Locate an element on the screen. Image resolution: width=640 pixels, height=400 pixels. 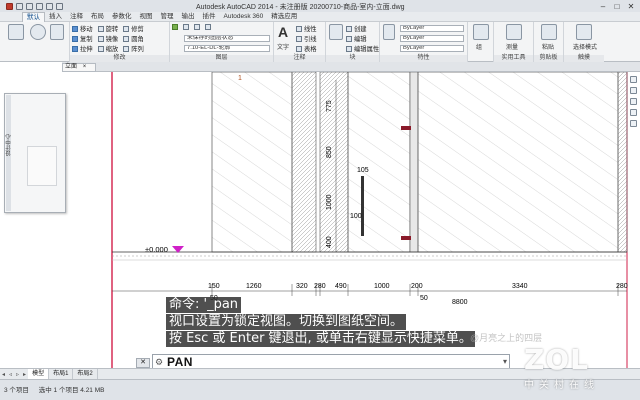
measure-label: 测量 is located at coordinates (512, 46).